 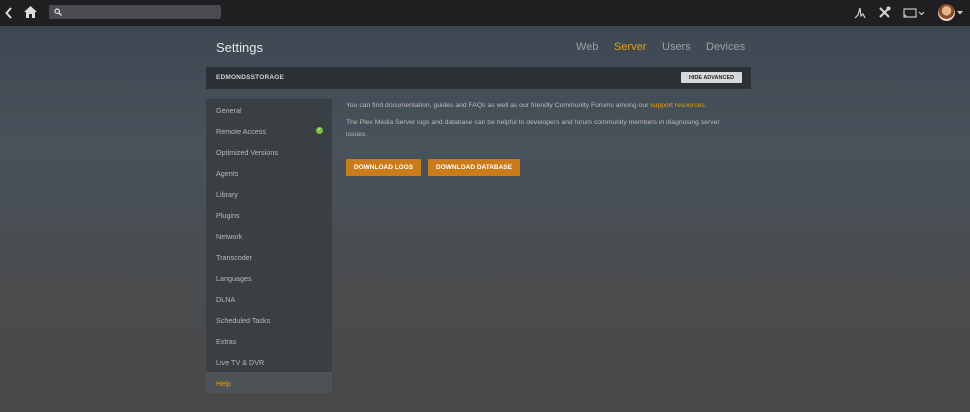 I want to click on tab-server: Server, so click(x=630, y=47).